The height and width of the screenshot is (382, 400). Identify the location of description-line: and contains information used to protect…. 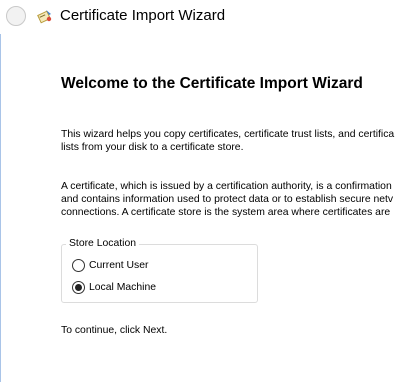
(227, 199).